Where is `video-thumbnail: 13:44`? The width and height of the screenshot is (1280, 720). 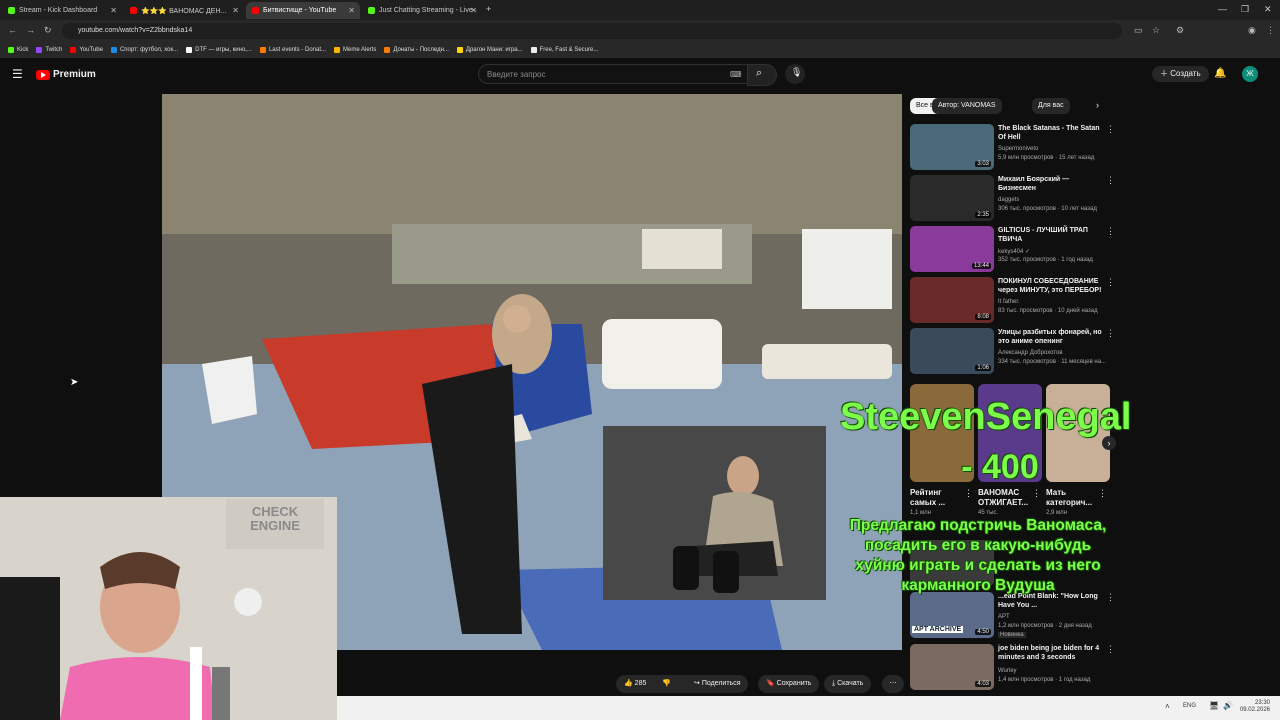
video-thumbnail: 13:44 is located at coordinates (952, 249).